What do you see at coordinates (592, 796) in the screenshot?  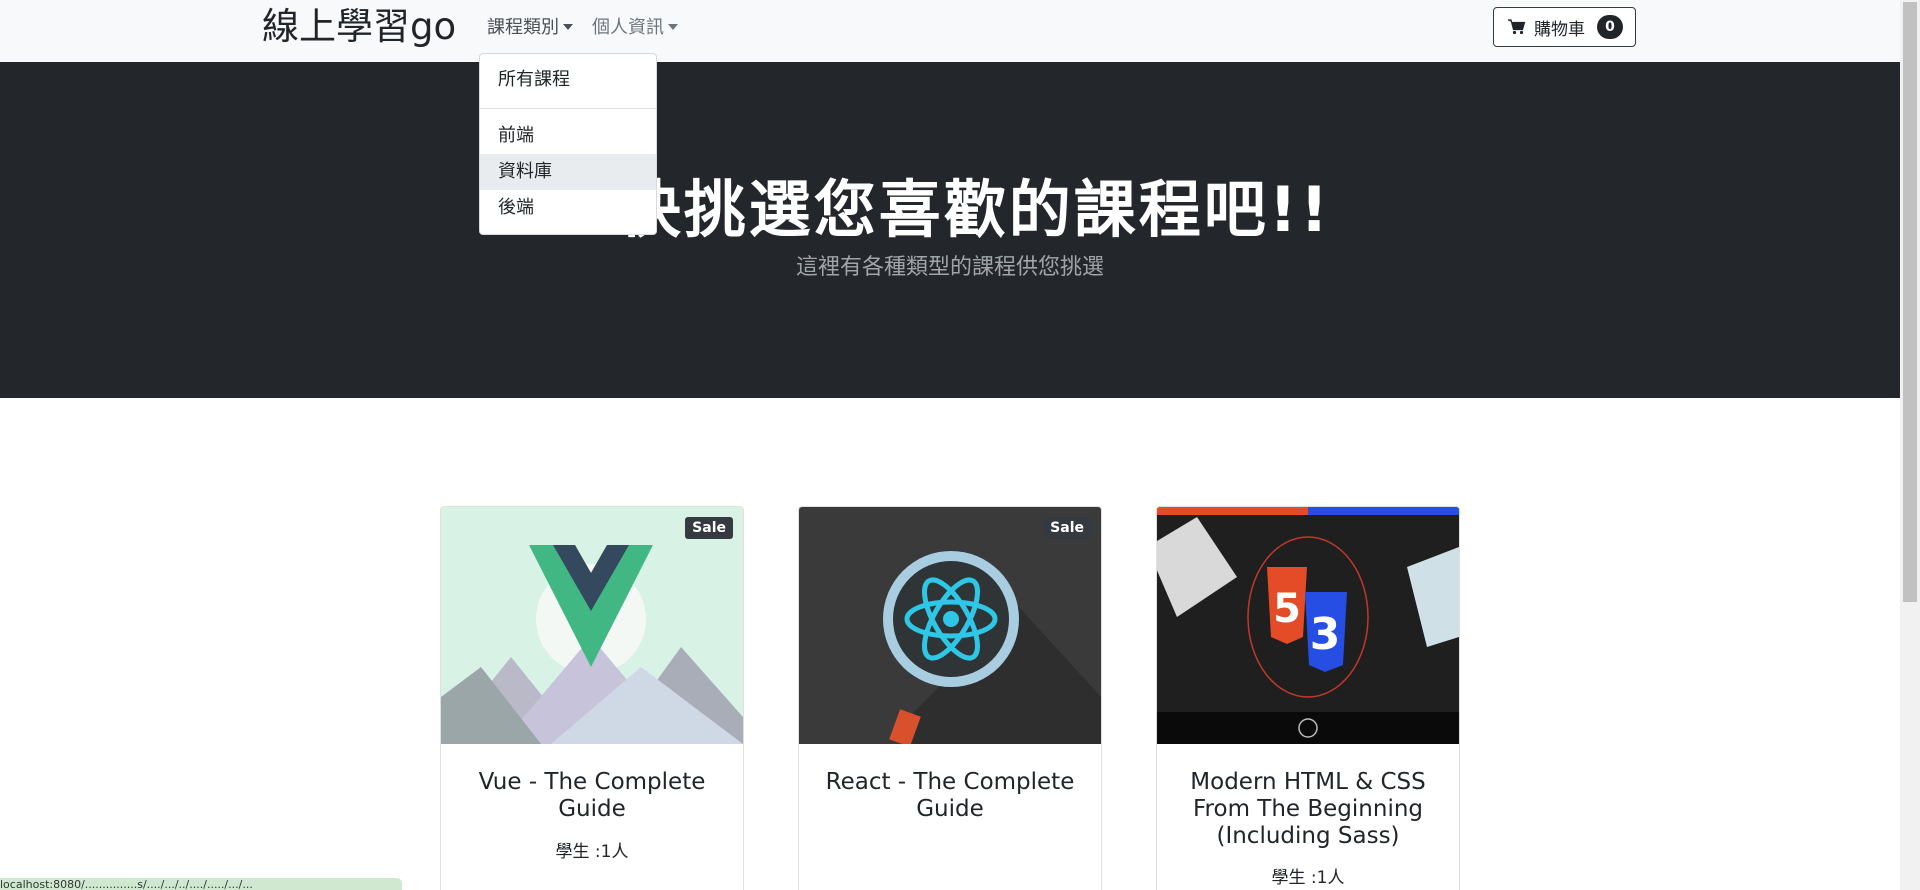 I see `course-title: Vue - The Complete Guide` at bounding box center [592, 796].